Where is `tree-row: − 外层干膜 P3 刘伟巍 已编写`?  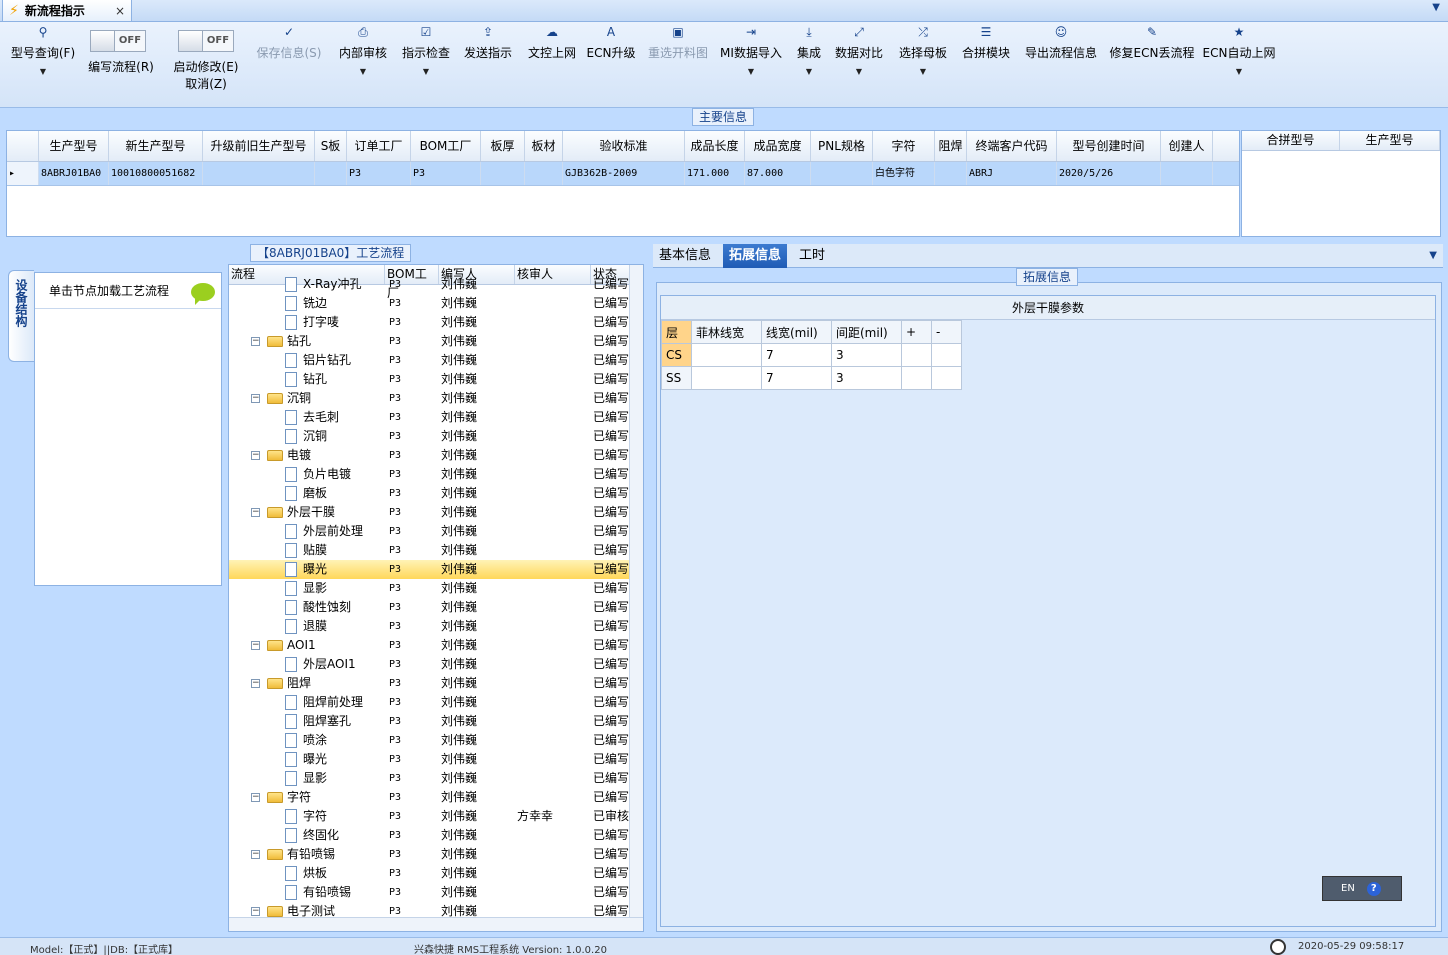
tree-row: − 外层干膜 P3 刘伟巍 已编写 is located at coordinates (436, 512).